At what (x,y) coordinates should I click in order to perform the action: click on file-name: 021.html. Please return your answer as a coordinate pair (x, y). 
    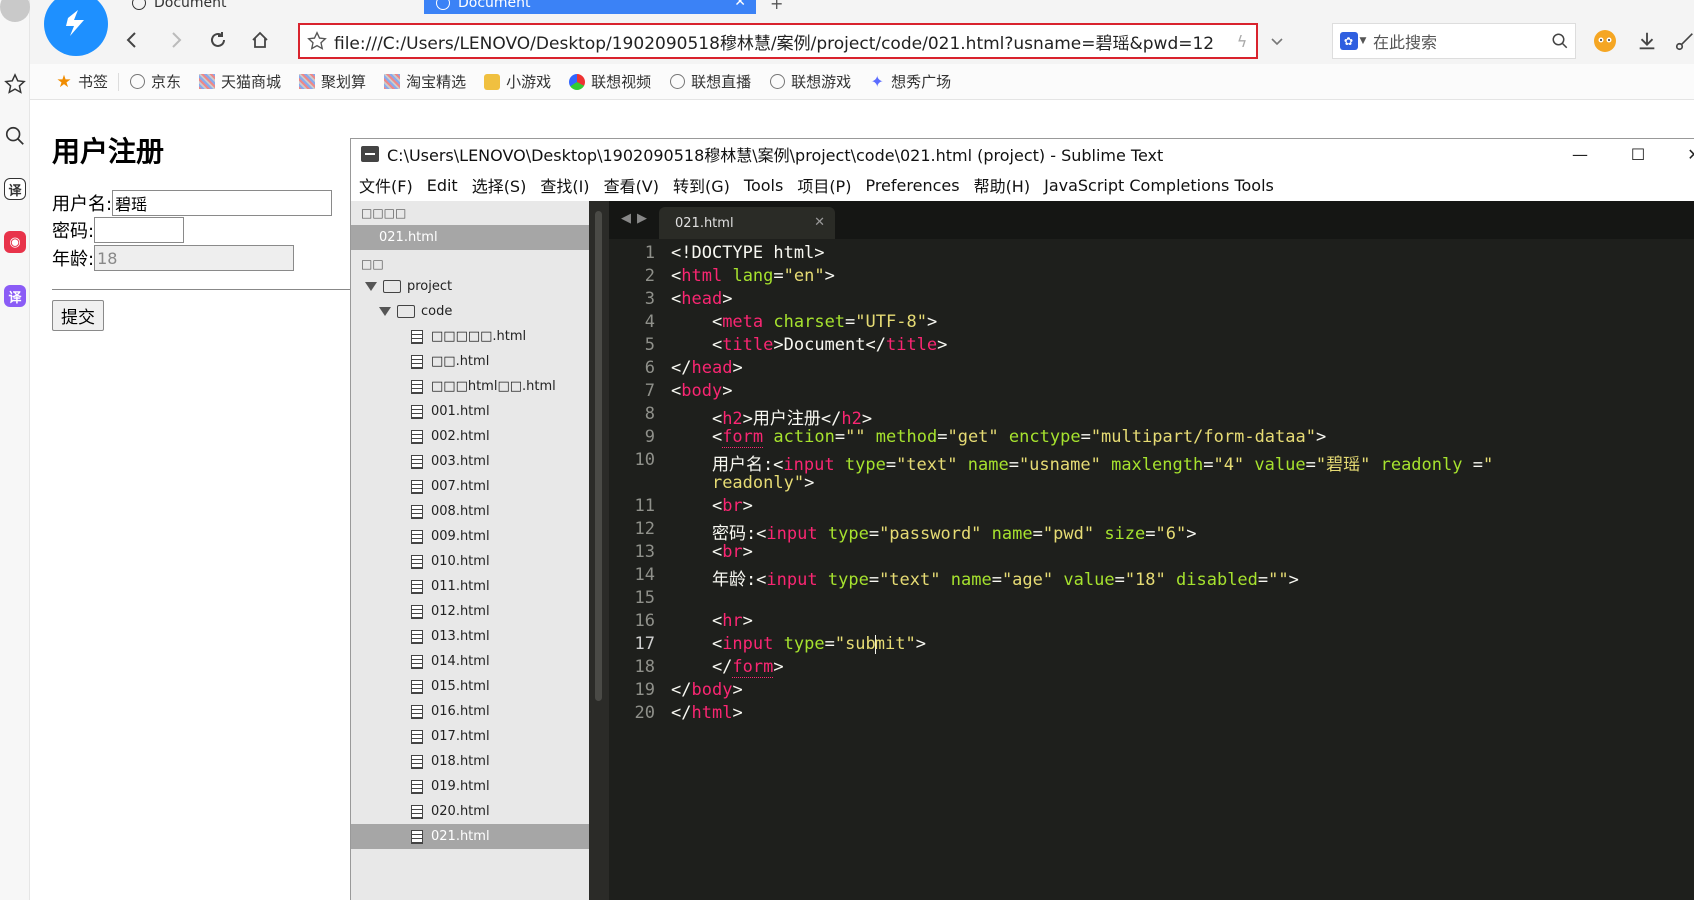
    Looking at the image, I should click on (460, 836).